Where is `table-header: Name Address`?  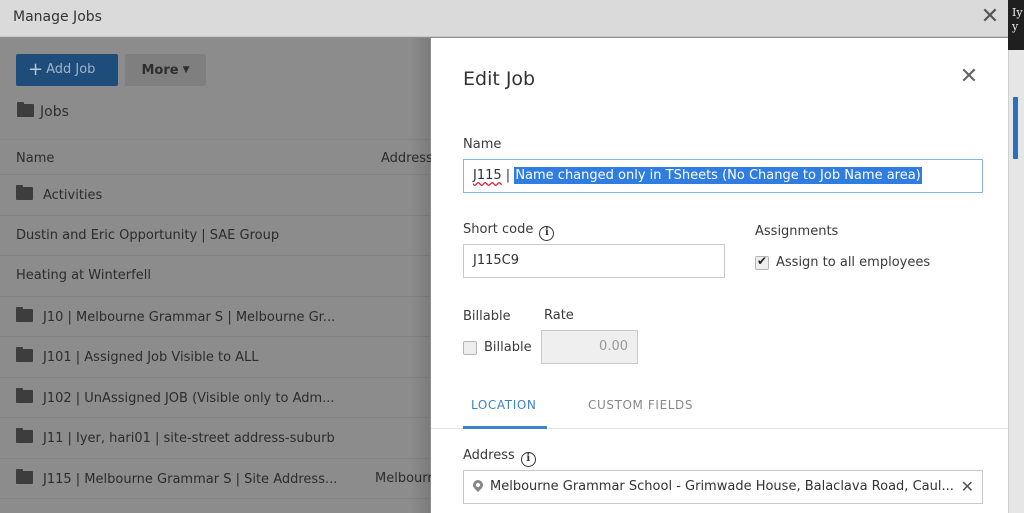 table-header: Name Address is located at coordinates (216, 157).